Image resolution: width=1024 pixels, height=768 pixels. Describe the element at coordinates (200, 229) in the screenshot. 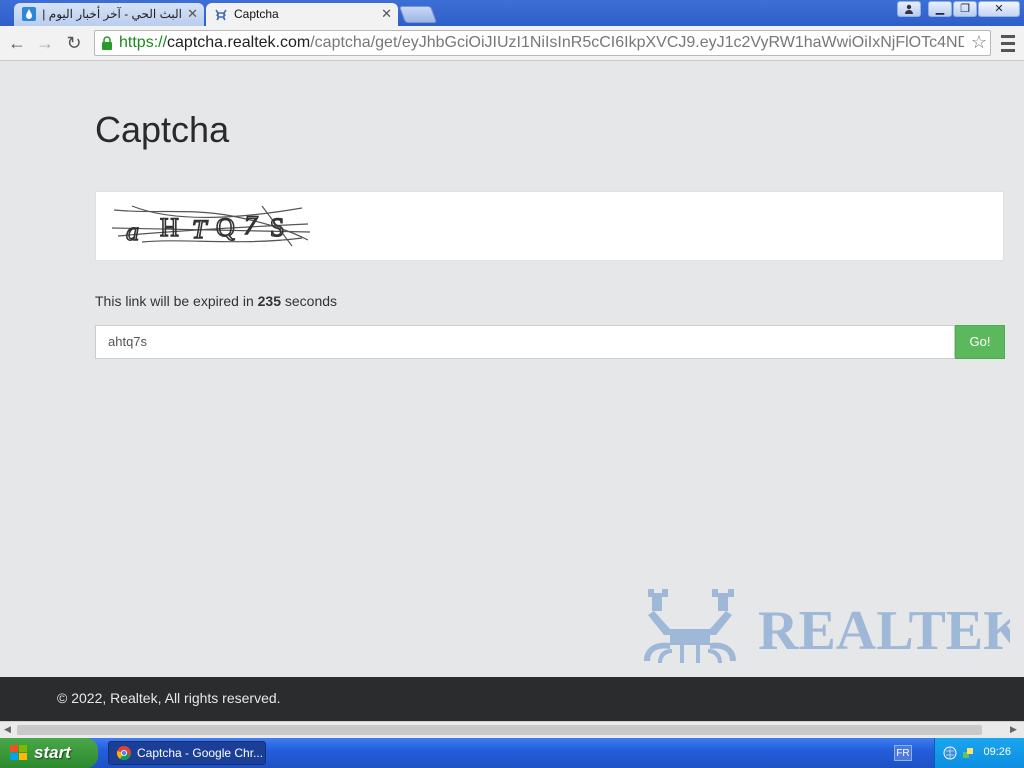

I see `svg-text: T` at that location.